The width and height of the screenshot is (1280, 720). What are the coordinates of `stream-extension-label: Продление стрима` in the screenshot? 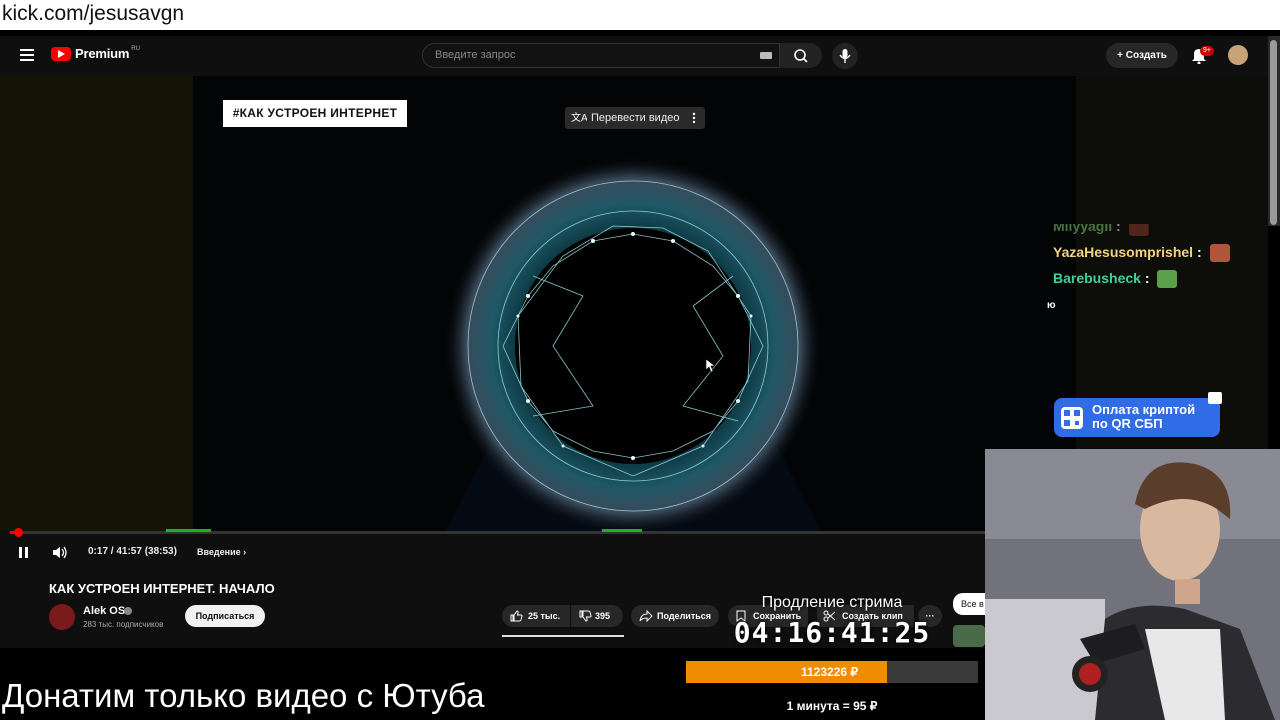 It's located at (832, 602).